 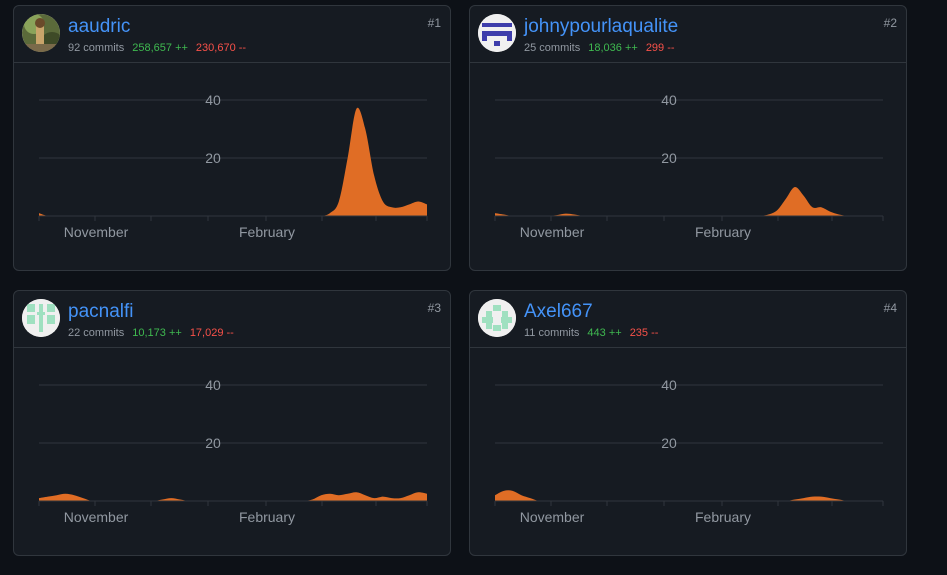 I want to click on contribution-stats: 22 commits 10,173 ++ 17,029 --, so click(x=151, y=333).